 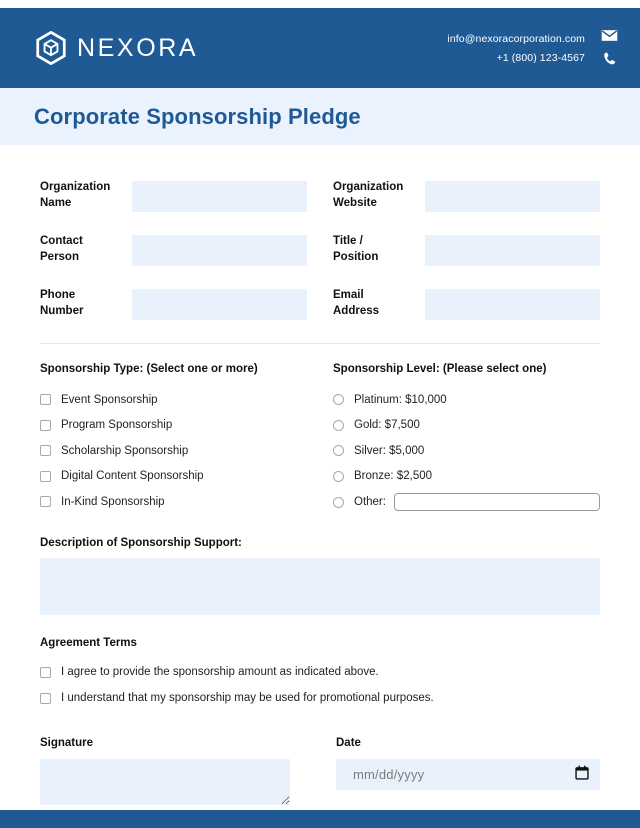 What do you see at coordinates (389, 774) in the screenshot?
I see `date-placeholder: mm/dd/yyyy` at bounding box center [389, 774].